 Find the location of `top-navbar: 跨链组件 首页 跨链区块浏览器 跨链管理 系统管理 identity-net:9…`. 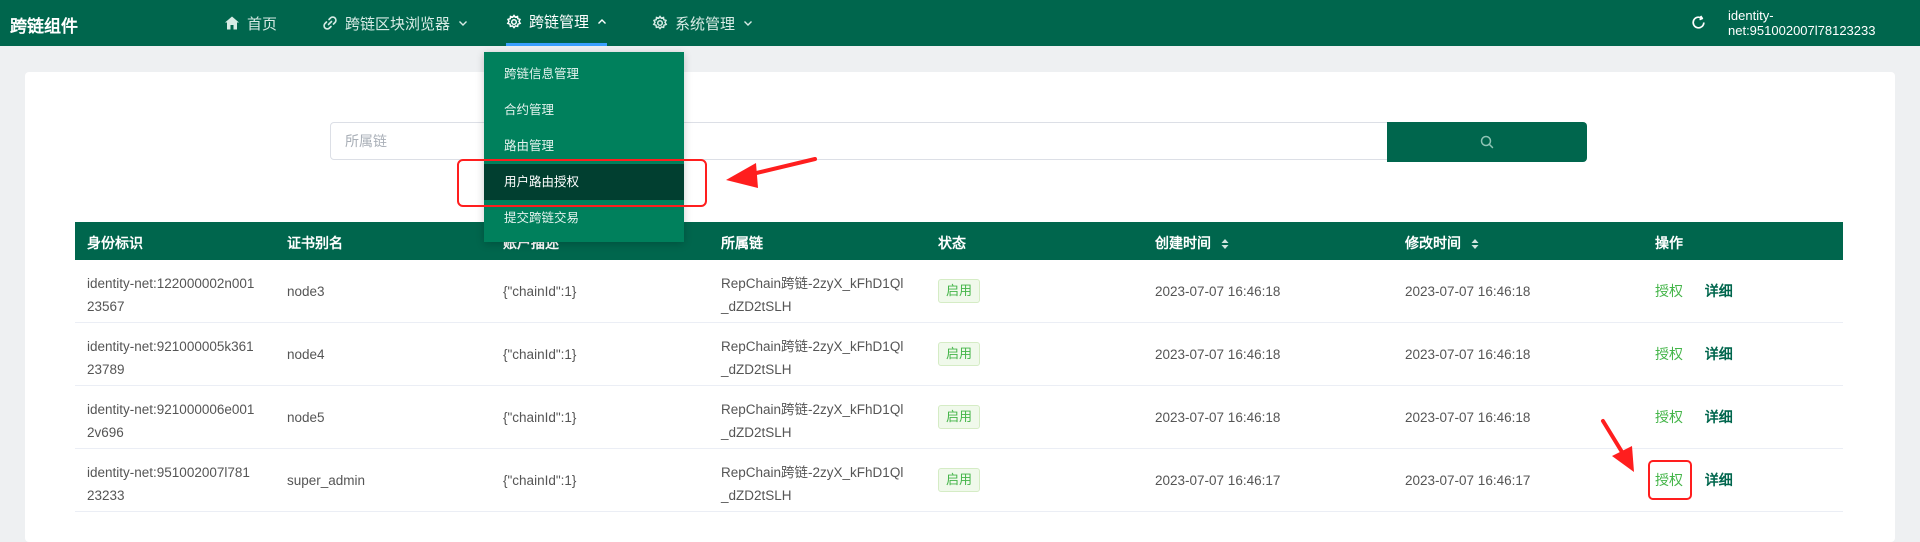

top-navbar: 跨链组件 首页 跨链区块浏览器 跨链管理 系统管理 identity-net:9… is located at coordinates (960, 23).